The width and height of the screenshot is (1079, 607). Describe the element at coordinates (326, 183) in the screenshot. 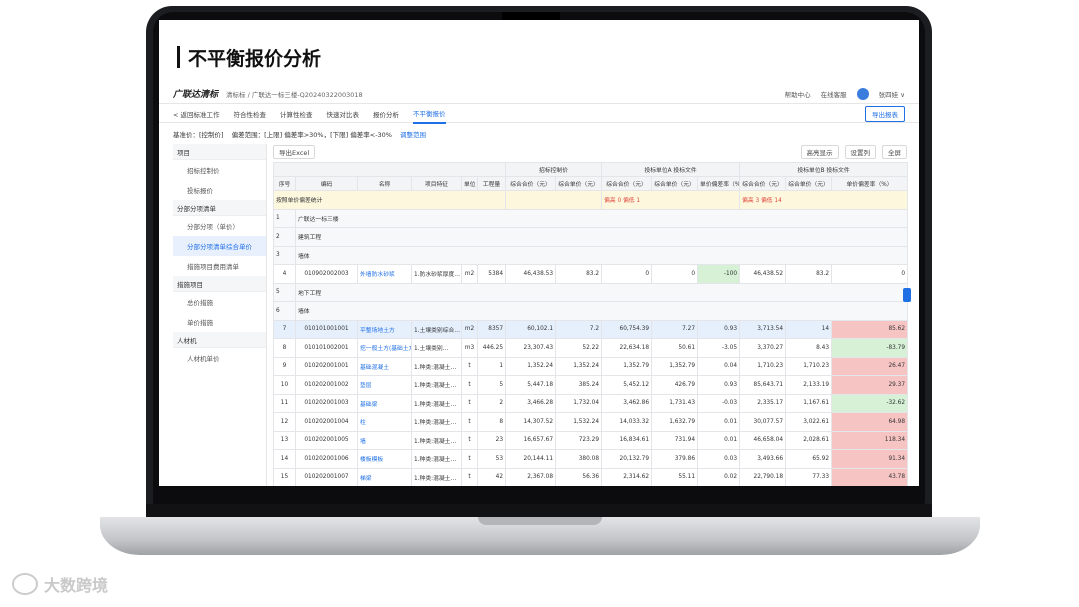

I see `column-header: 编码` at that location.